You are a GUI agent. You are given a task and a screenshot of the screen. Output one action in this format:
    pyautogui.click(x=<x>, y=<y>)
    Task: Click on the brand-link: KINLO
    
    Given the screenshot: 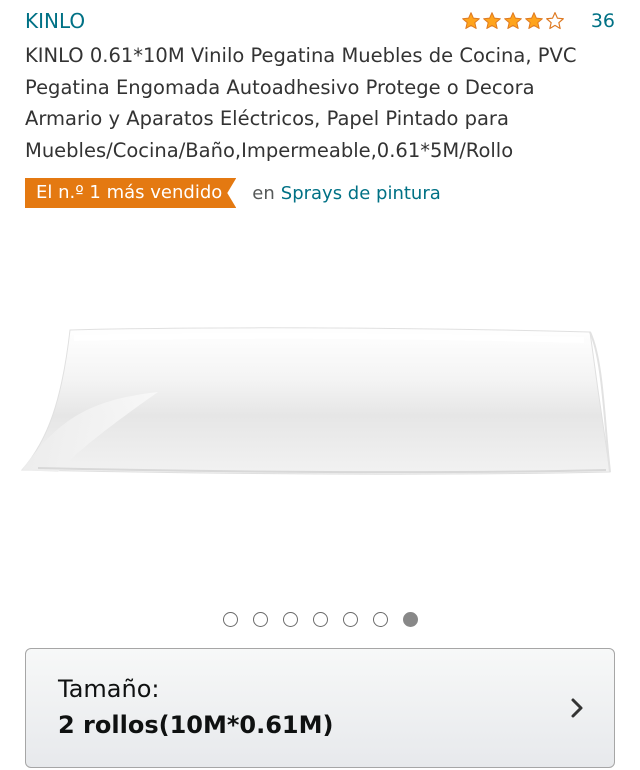 What is the action you would take?
    pyautogui.click(x=55, y=21)
    